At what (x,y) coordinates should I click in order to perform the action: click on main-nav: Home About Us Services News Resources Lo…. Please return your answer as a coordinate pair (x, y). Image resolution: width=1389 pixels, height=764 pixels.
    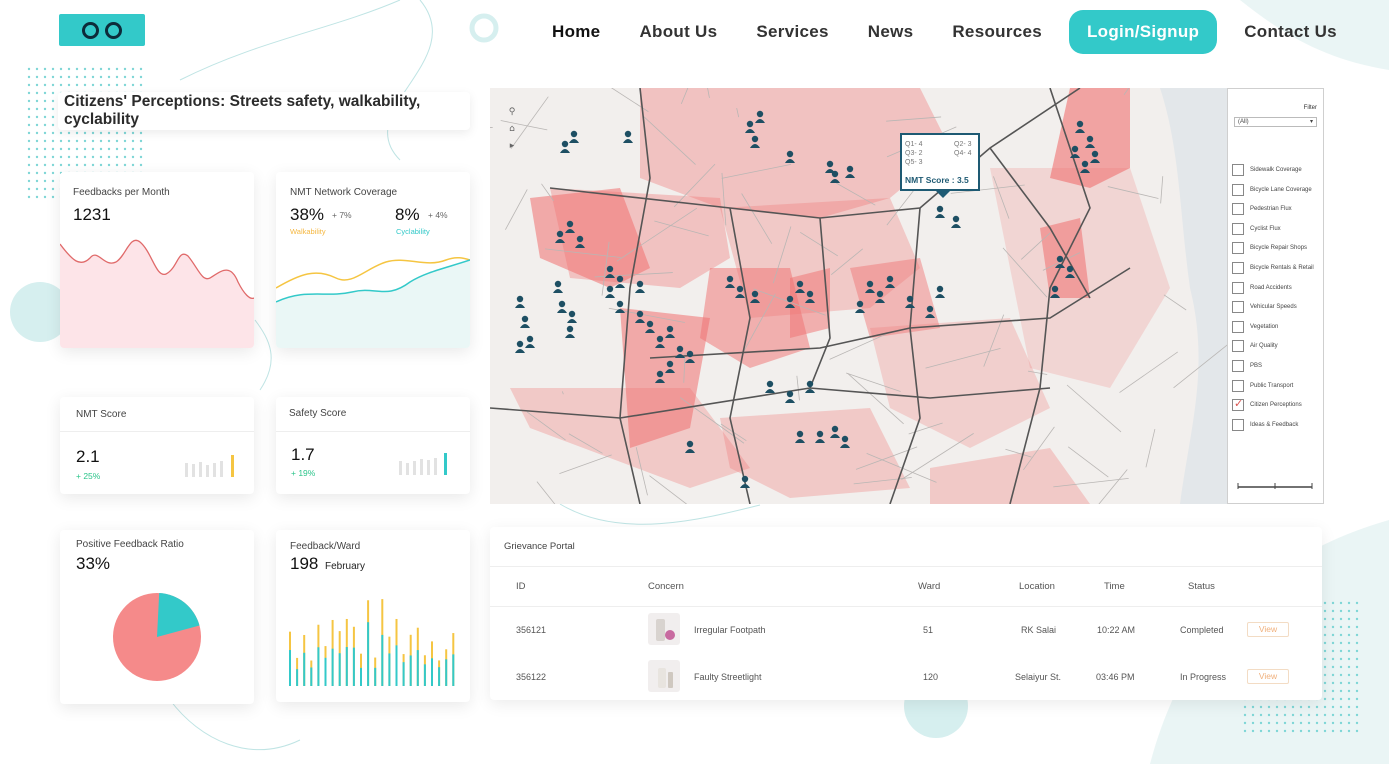
    Looking at the image, I should click on (944, 32).